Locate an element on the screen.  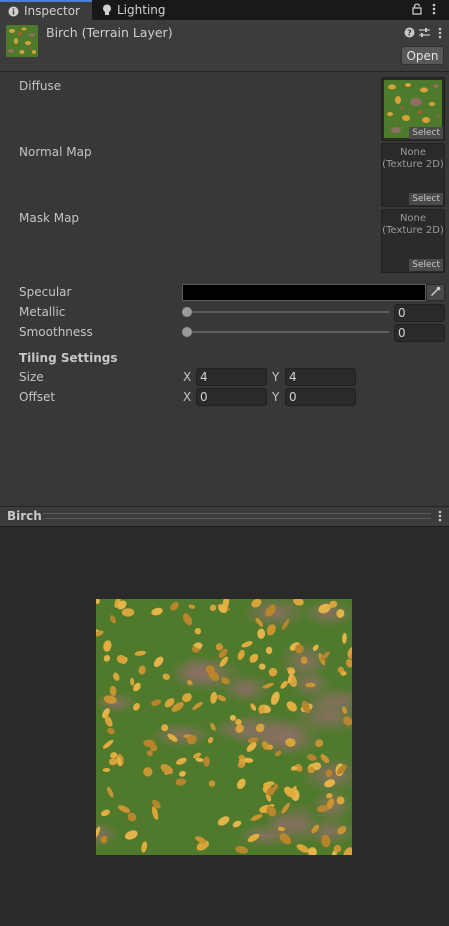
eyedropper-button is located at coordinates (435, 292).